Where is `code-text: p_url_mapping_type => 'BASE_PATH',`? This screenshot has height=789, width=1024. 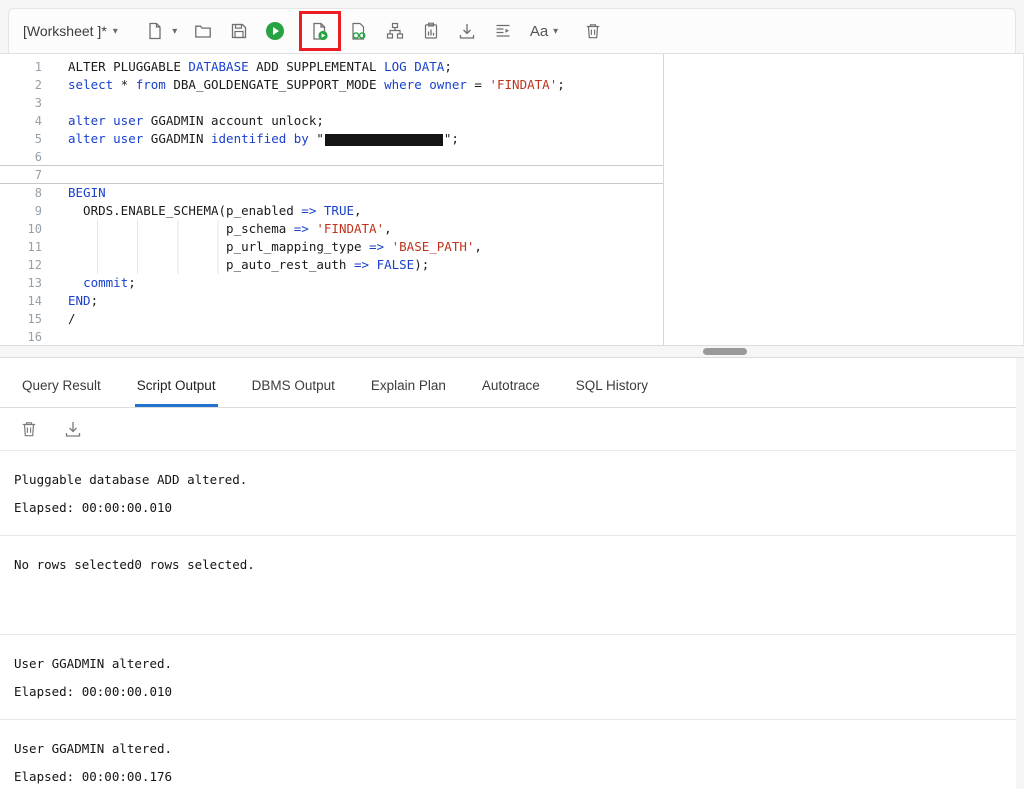 code-text: p_url_mapping_type => 'BASE_PATH', is located at coordinates (270, 247).